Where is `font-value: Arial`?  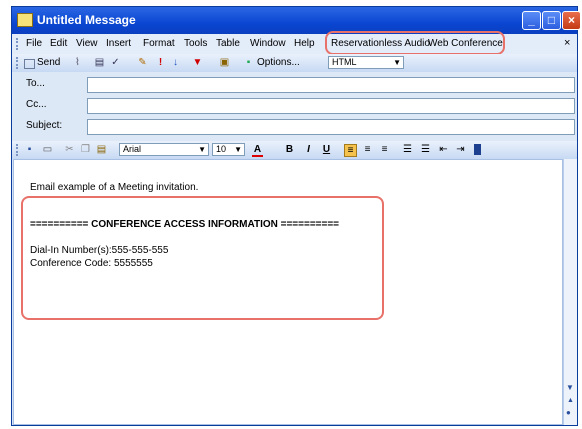
font-value: Arial is located at coordinates (132, 149).